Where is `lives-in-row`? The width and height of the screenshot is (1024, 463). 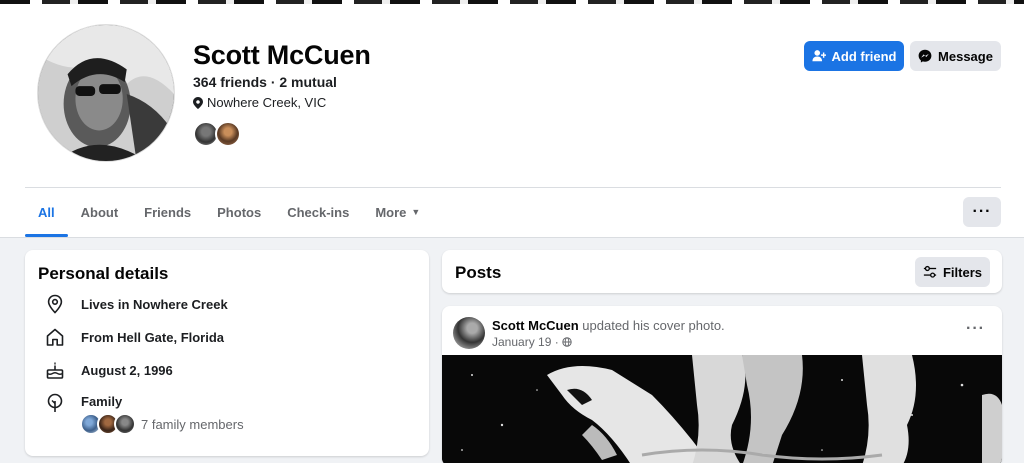
lives-in-row is located at coordinates (55, 304).